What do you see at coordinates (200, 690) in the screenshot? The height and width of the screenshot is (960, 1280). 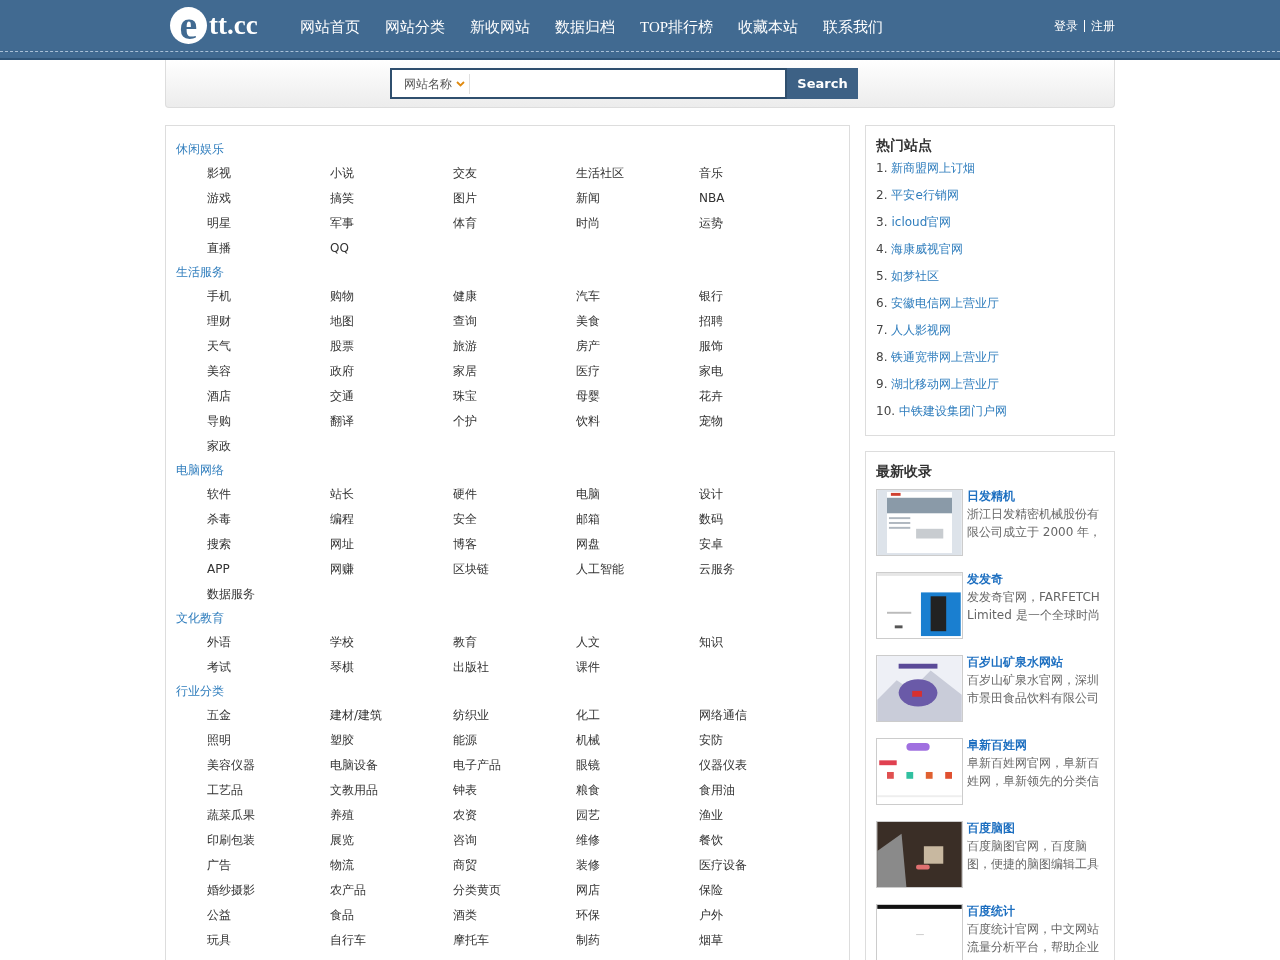 I see `category-heading: 行业分类` at bounding box center [200, 690].